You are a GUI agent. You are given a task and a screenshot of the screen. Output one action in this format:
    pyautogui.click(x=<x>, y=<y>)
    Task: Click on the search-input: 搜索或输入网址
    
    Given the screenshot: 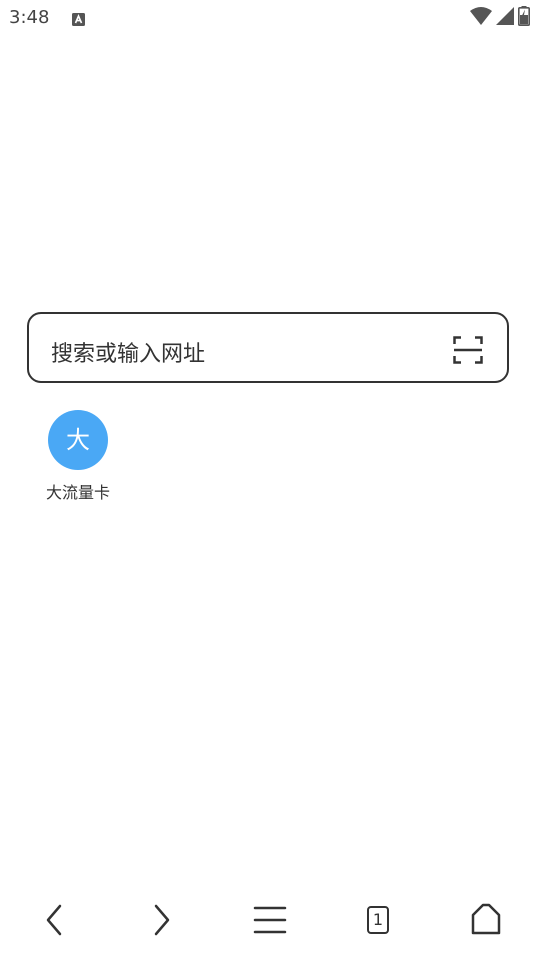 What is the action you would take?
    pyautogui.click(x=268, y=347)
    